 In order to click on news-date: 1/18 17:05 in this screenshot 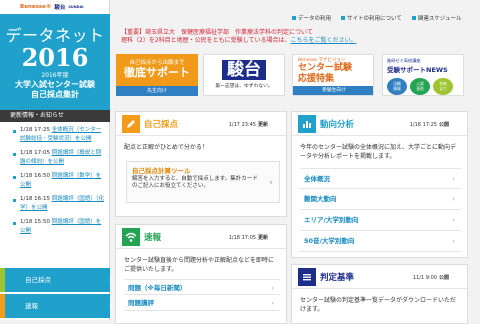, I will do `click(35, 153)`.